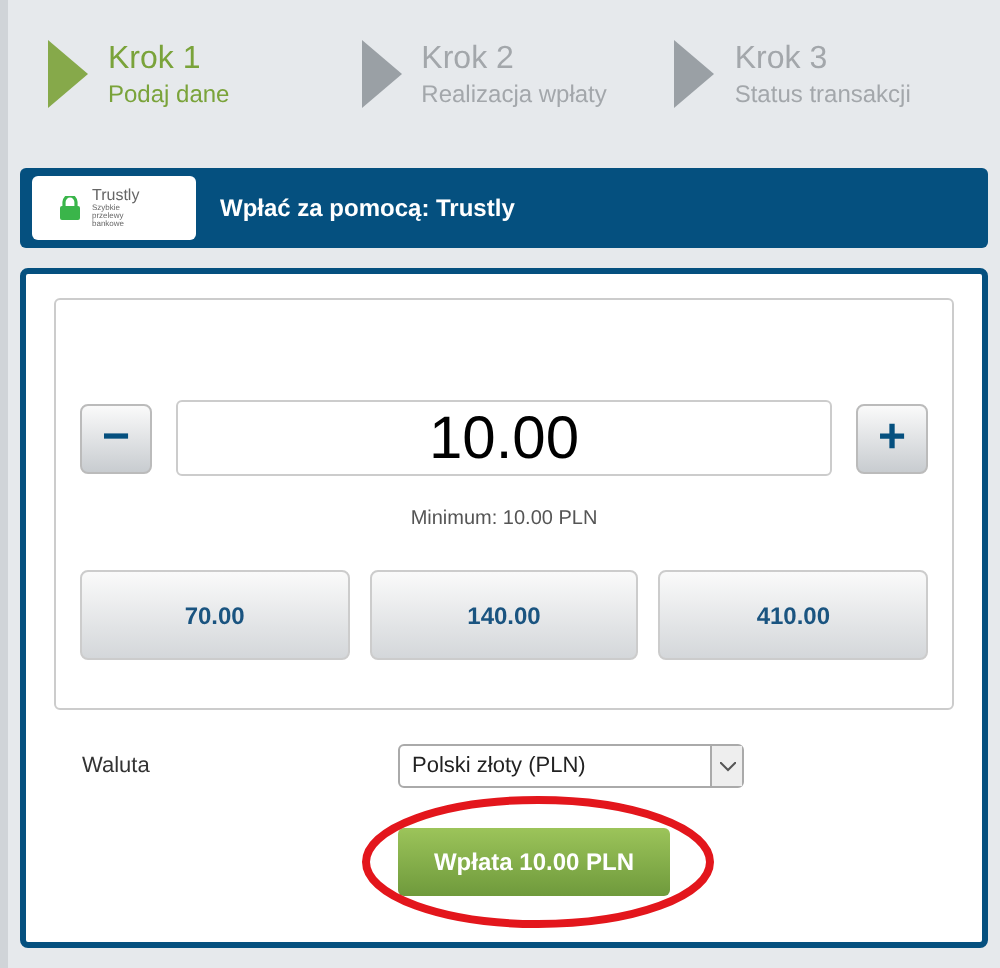  Describe the element at coordinates (782, 60) in the screenshot. I see `step-title: Krok 3` at that location.